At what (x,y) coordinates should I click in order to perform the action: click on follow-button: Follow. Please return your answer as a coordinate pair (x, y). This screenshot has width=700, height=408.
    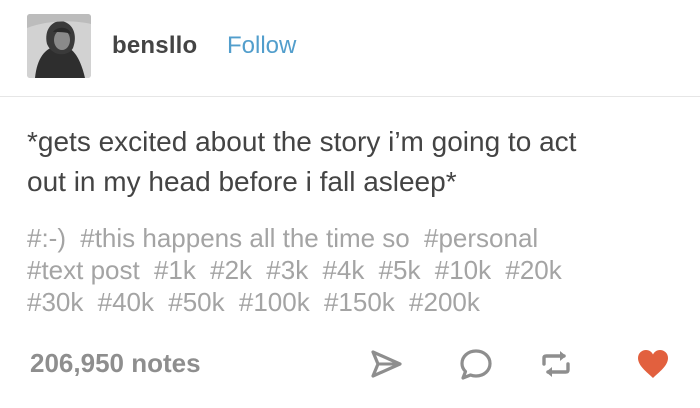
    Looking at the image, I should click on (261, 46).